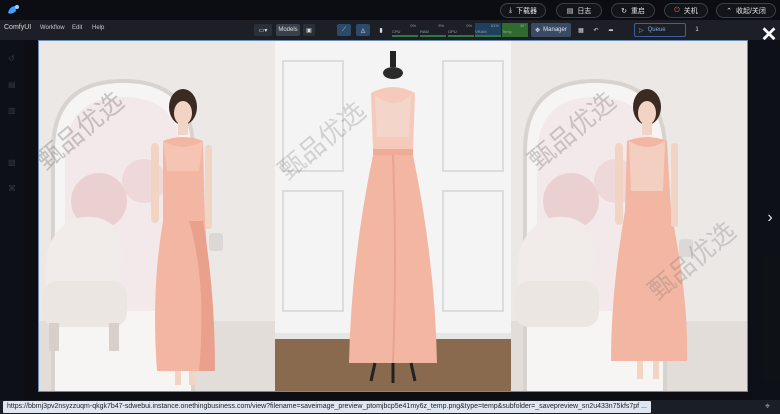 The width and height of the screenshot is (780, 414). Describe the element at coordinates (515, 30) in the screenshot. I see `temp-gauge: 36° Temp` at that location.